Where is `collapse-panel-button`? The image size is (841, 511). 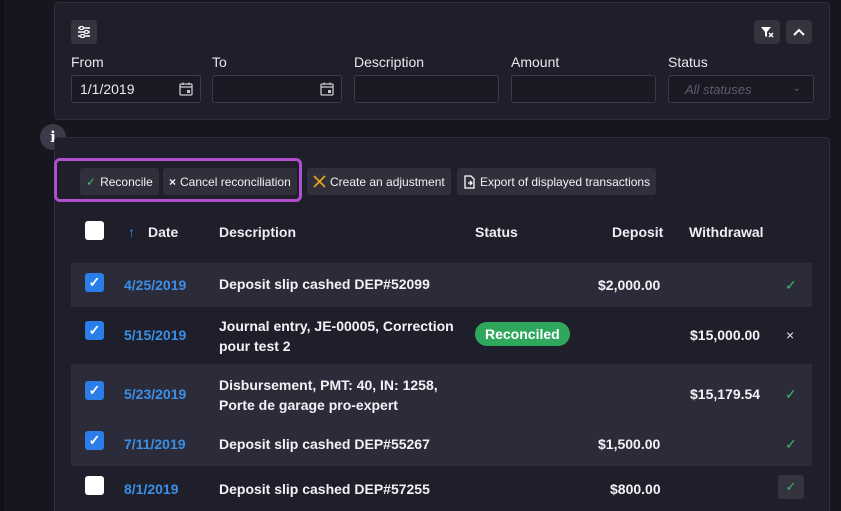
collapse-panel-button is located at coordinates (799, 32).